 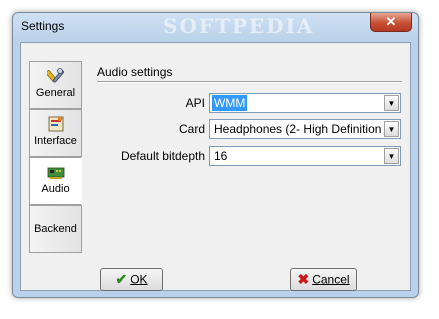 What do you see at coordinates (215, 277) in the screenshot?
I see `dialog-buttons: ✔ OK ✖ Cancel` at bounding box center [215, 277].